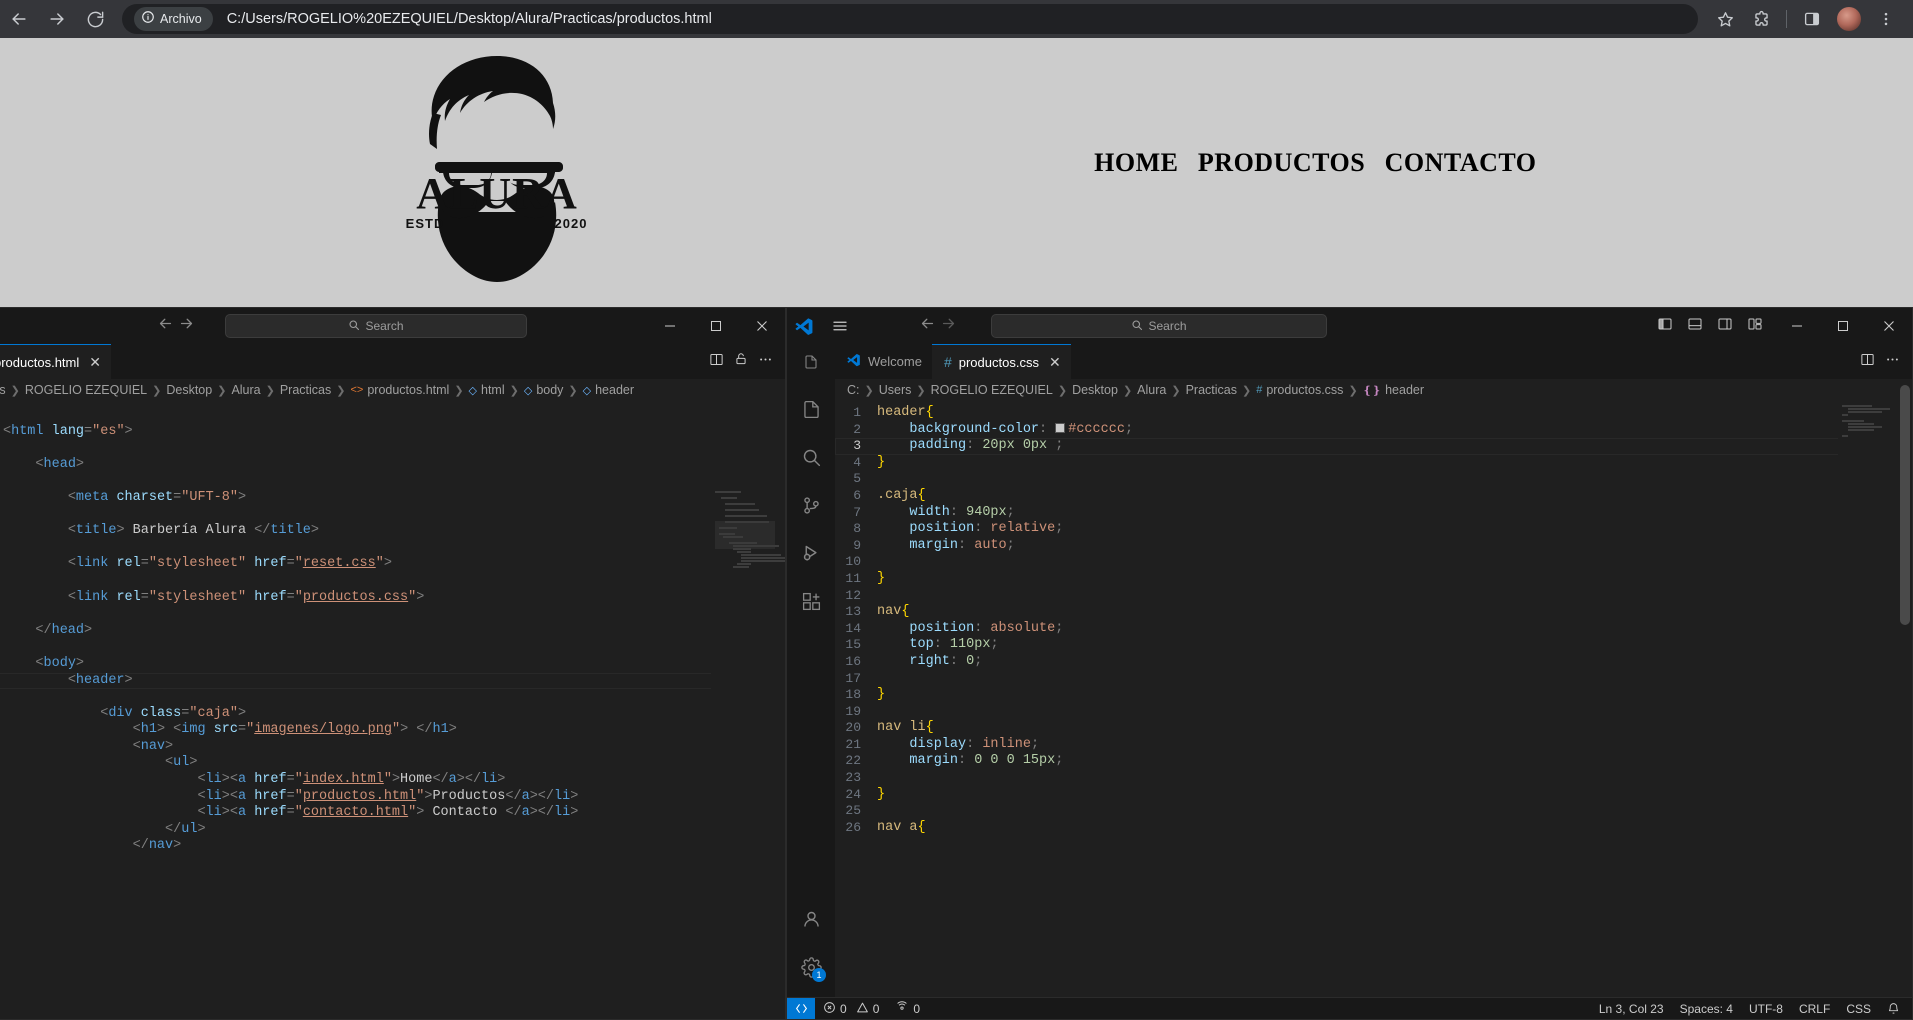  What do you see at coordinates (392, 432) in the screenshot?
I see `code-line: <html lang="es">` at bounding box center [392, 432].